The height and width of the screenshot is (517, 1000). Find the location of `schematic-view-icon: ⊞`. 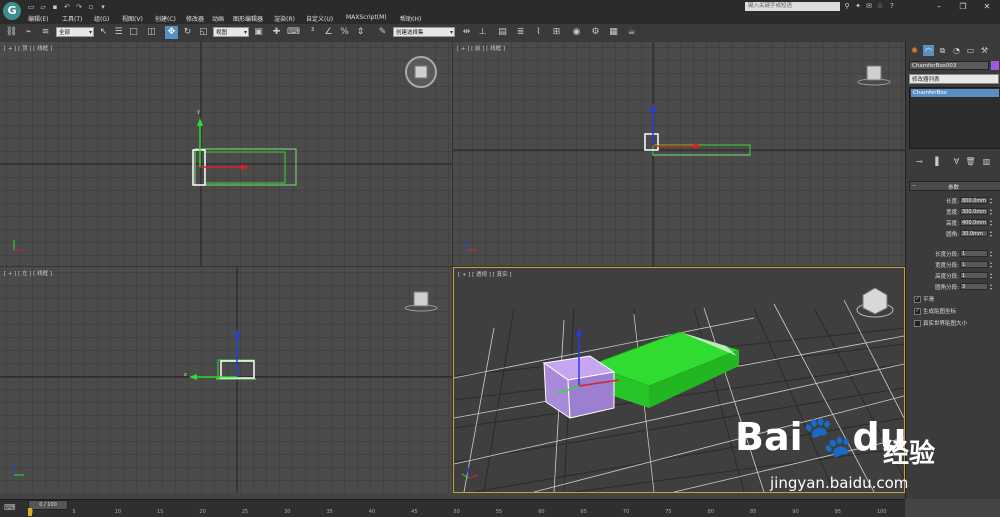

schematic-view-icon: ⊞ is located at coordinates (556, 32).